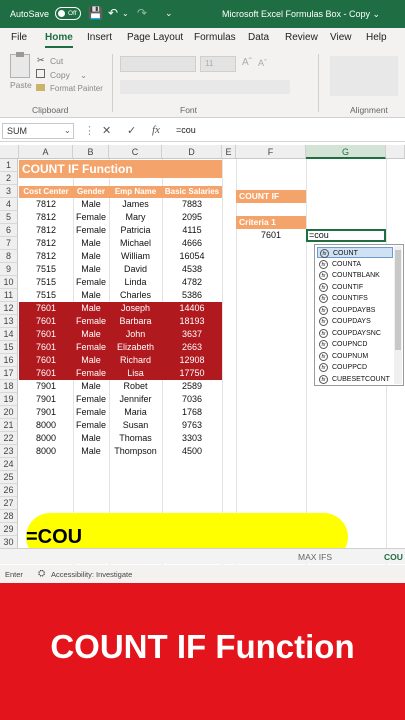 This screenshot has width=405, height=720. I want to click on cell-emp-name: Barbara, so click(135, 321).